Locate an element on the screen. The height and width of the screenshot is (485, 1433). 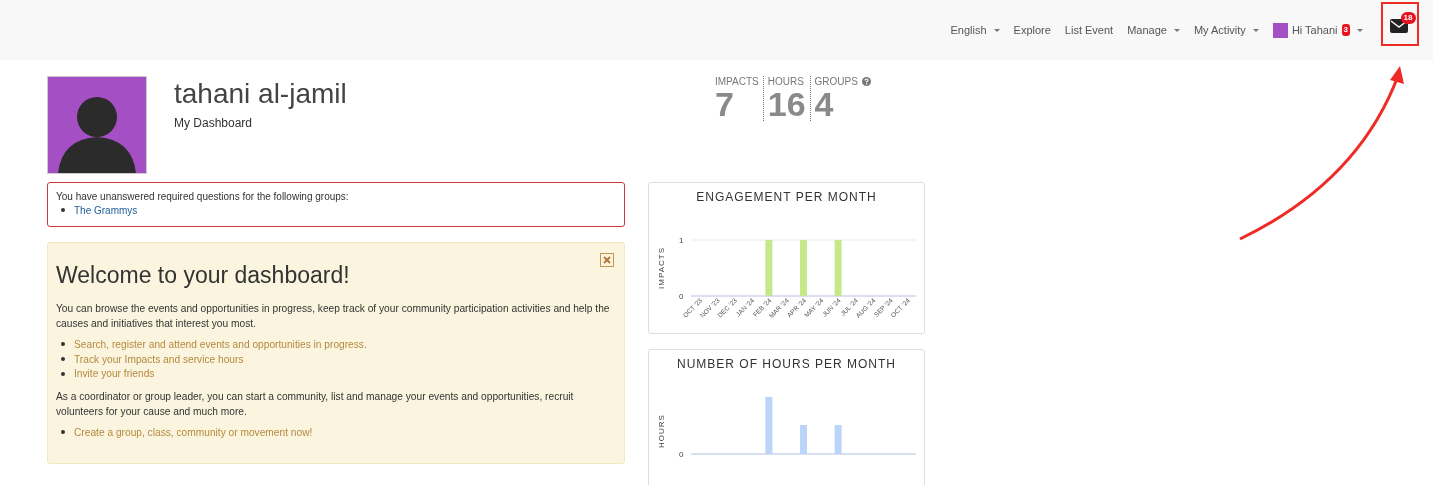
notification-badge: 3 is located at coordinates (1345, 30).